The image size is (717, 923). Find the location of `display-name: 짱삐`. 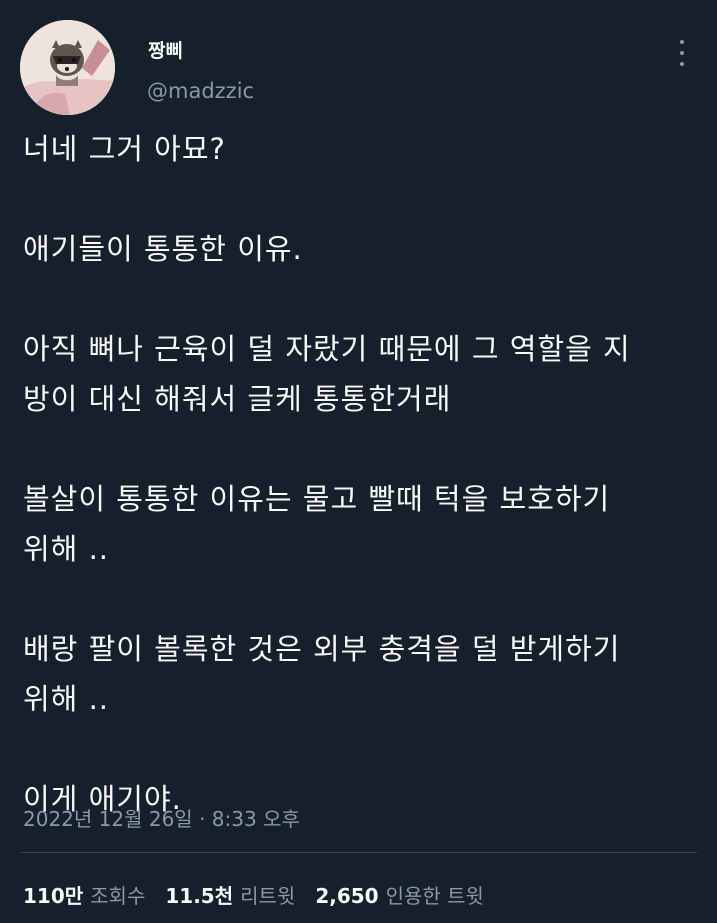

display-name: 짱삐 is located at coordinates (165, 49).